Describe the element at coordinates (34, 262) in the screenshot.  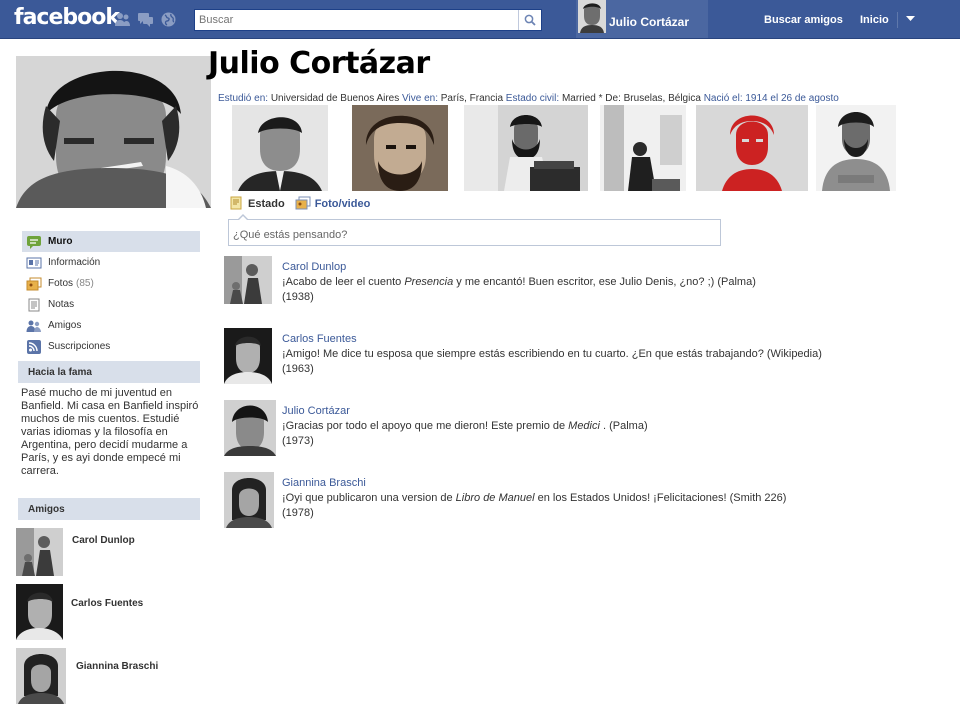
I see `info-icon` at that location.